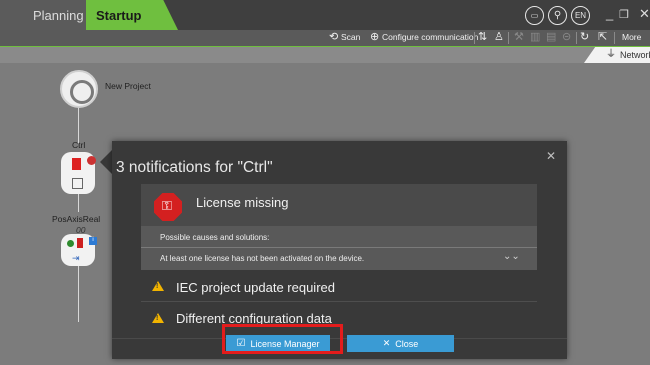  What do you see at coordinates (93, 241) in the screenshot?
I see `info-badge-icon: i` at bounding box center [93, 241].